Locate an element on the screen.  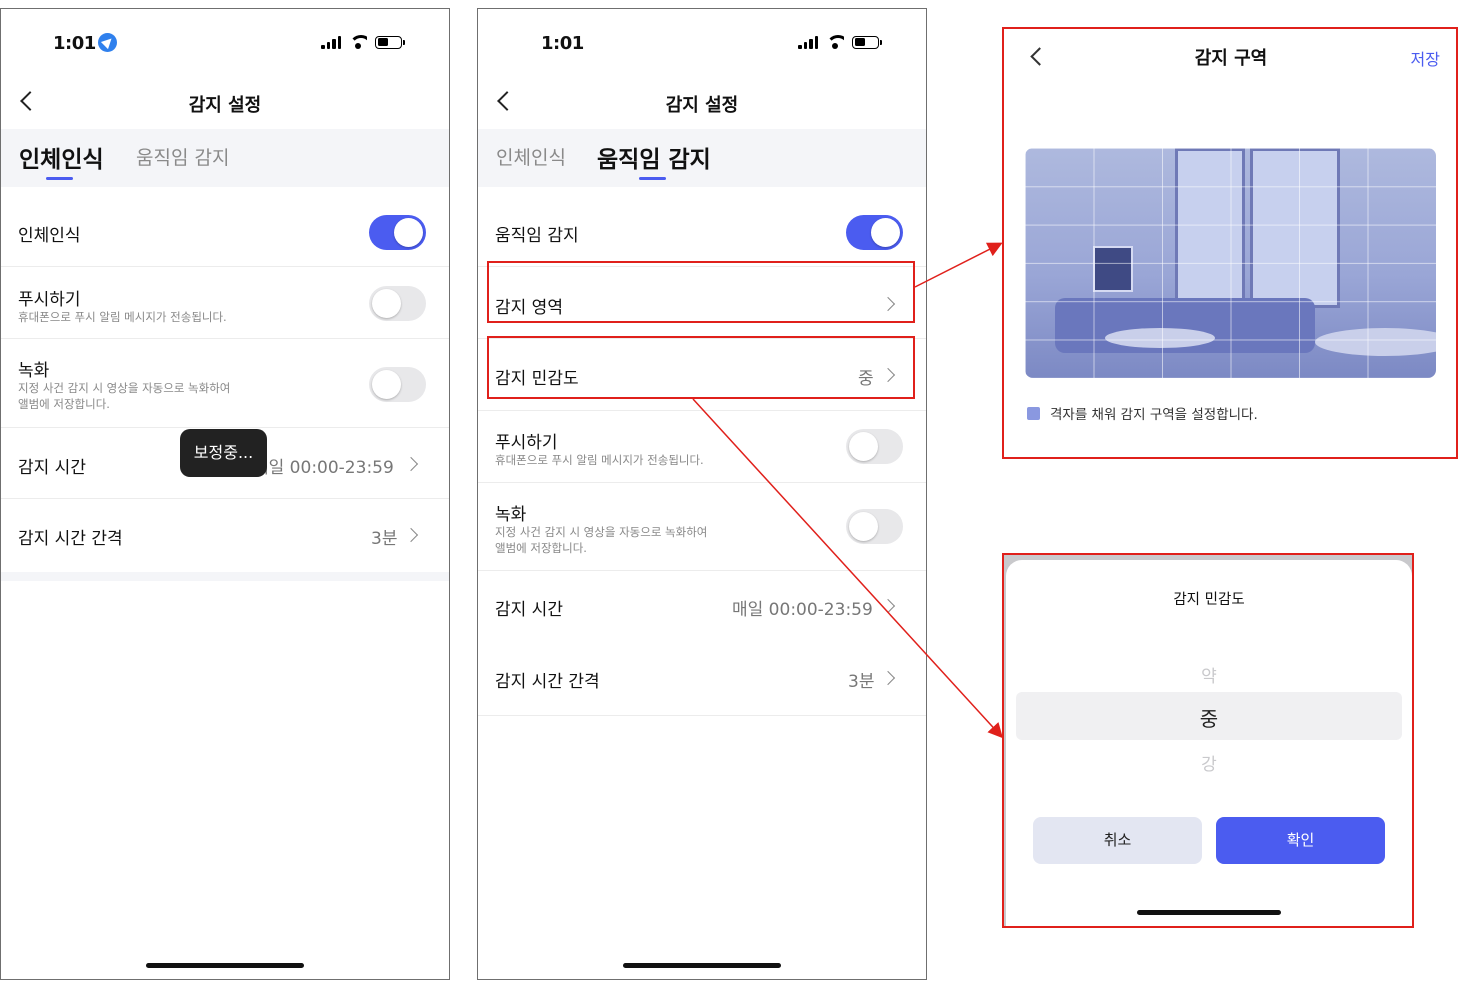
human-detection-toggle is located at coordinates (397, 232).